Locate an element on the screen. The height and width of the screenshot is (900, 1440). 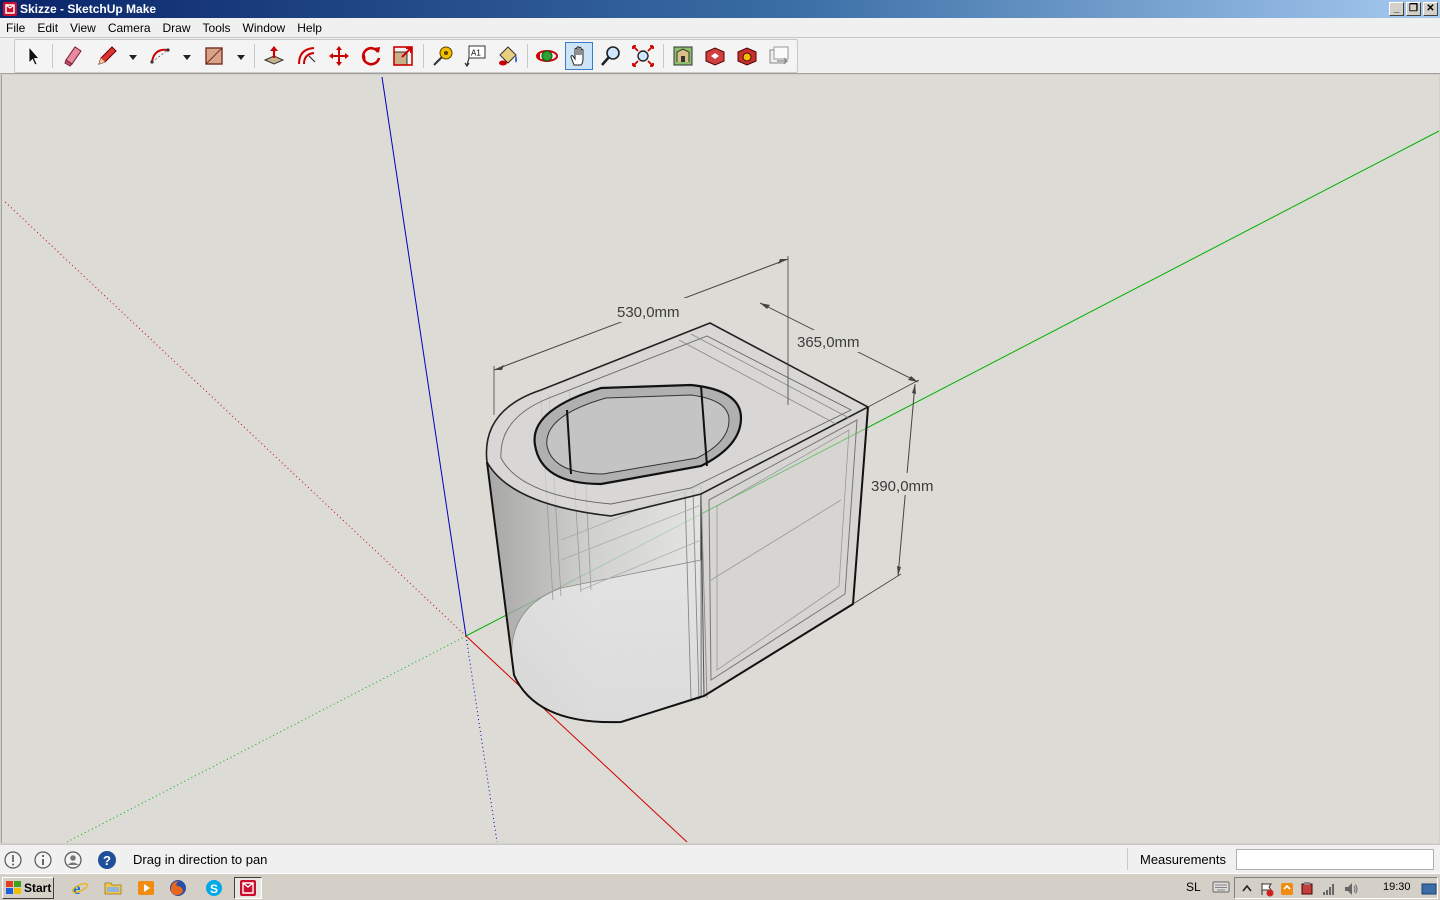
minimize-icon: _ is located at coordinates (1396, 8).